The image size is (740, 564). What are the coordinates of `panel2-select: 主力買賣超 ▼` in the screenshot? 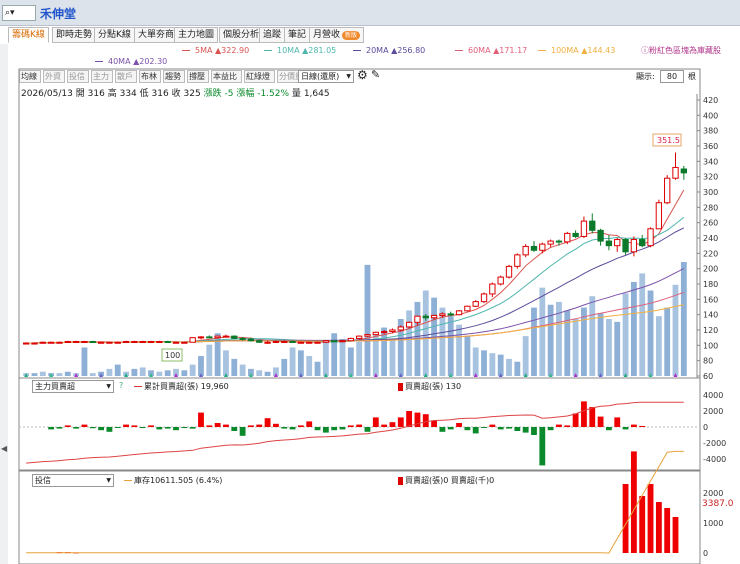 It's located at (73, 386).